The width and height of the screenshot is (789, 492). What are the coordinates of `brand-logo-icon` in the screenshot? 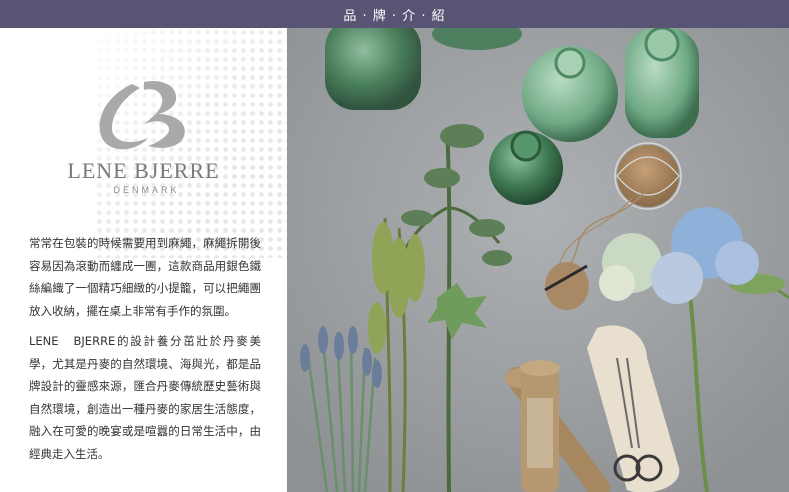 It's located at (142, 115).